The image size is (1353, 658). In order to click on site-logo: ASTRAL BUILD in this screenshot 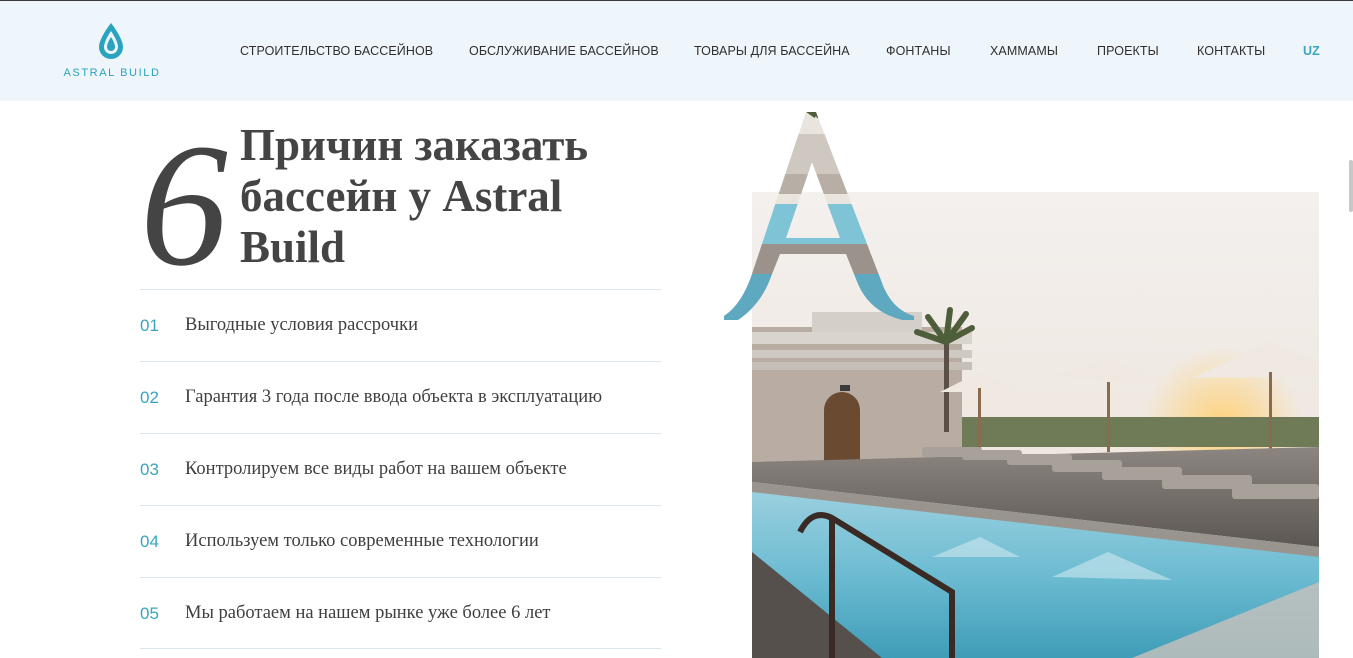, I will do `click(112, 50)`.